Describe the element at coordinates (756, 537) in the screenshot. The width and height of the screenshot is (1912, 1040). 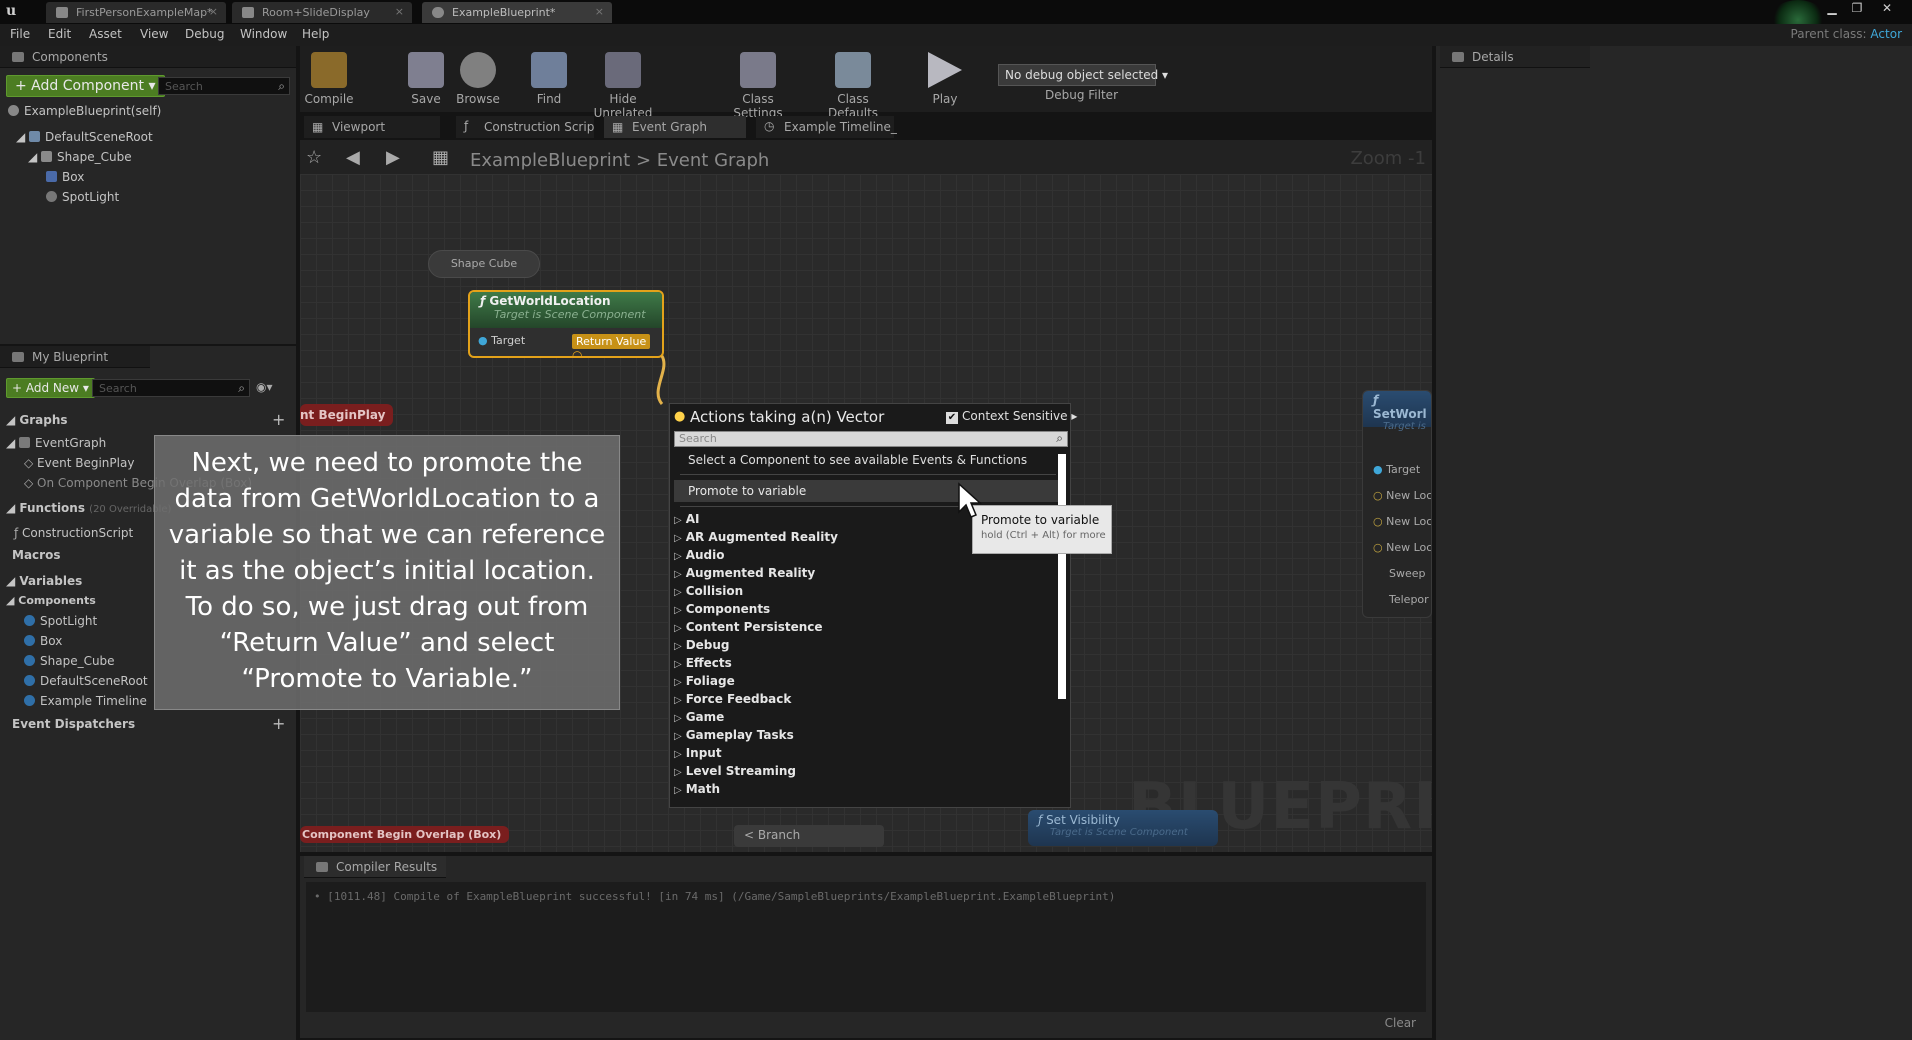
I see `category-item: ▷ AR Augmented Reality` at that location.